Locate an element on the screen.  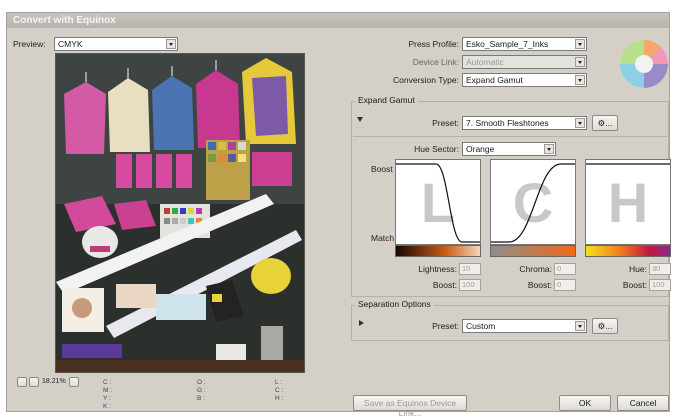
hue-sector-select: Orange is located at coordinates (509, 149).